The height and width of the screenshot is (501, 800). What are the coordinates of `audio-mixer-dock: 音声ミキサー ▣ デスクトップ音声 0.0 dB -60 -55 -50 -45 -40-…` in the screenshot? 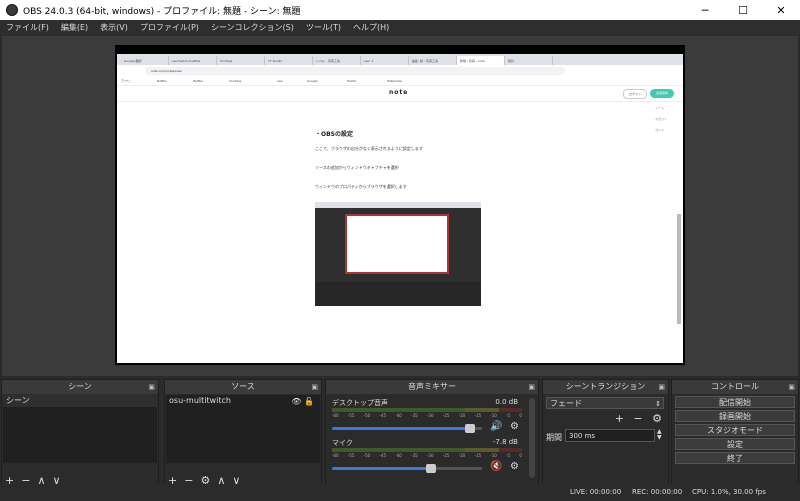 It's located at (432, 435).